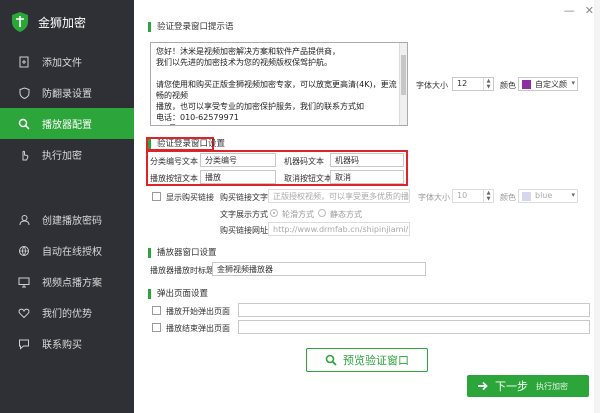 The width and height of the screenshot is (600, 413). I want to click on sidebar-item-label: 自动在线授权, so click(72, 252).